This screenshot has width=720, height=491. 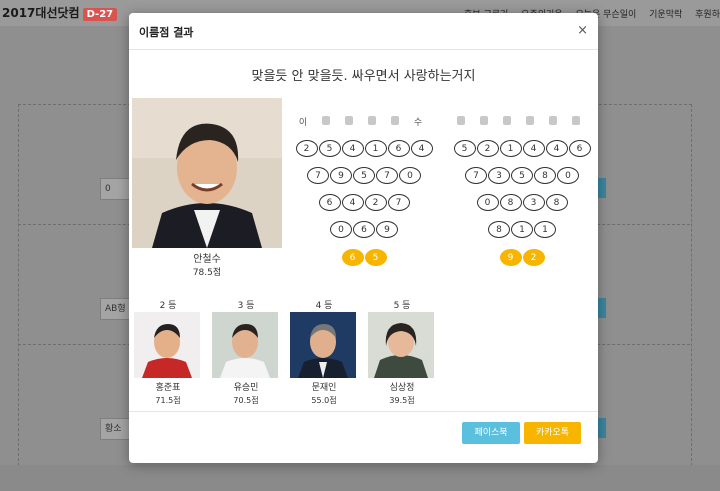 What do you see at coordinates (402, 388) in the screenshot?
I see `runner-name: 심상정` at bounding box center [402, 388].